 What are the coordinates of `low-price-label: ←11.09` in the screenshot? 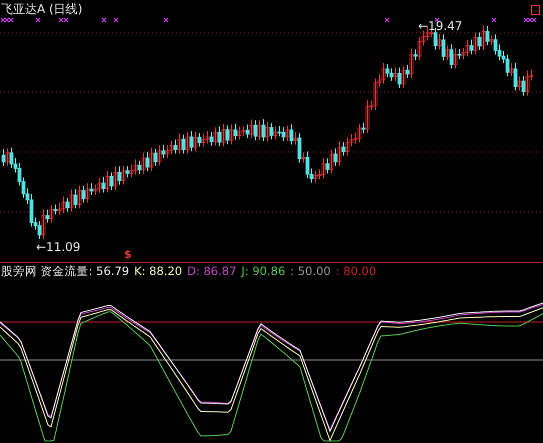 It's located at (58, 247).